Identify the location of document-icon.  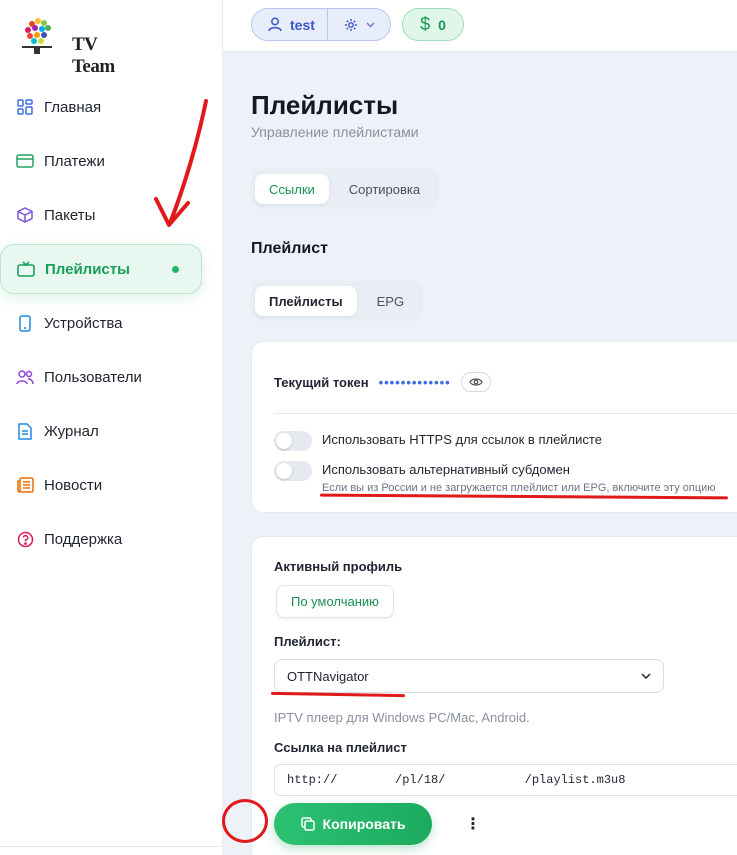
(25, 431).